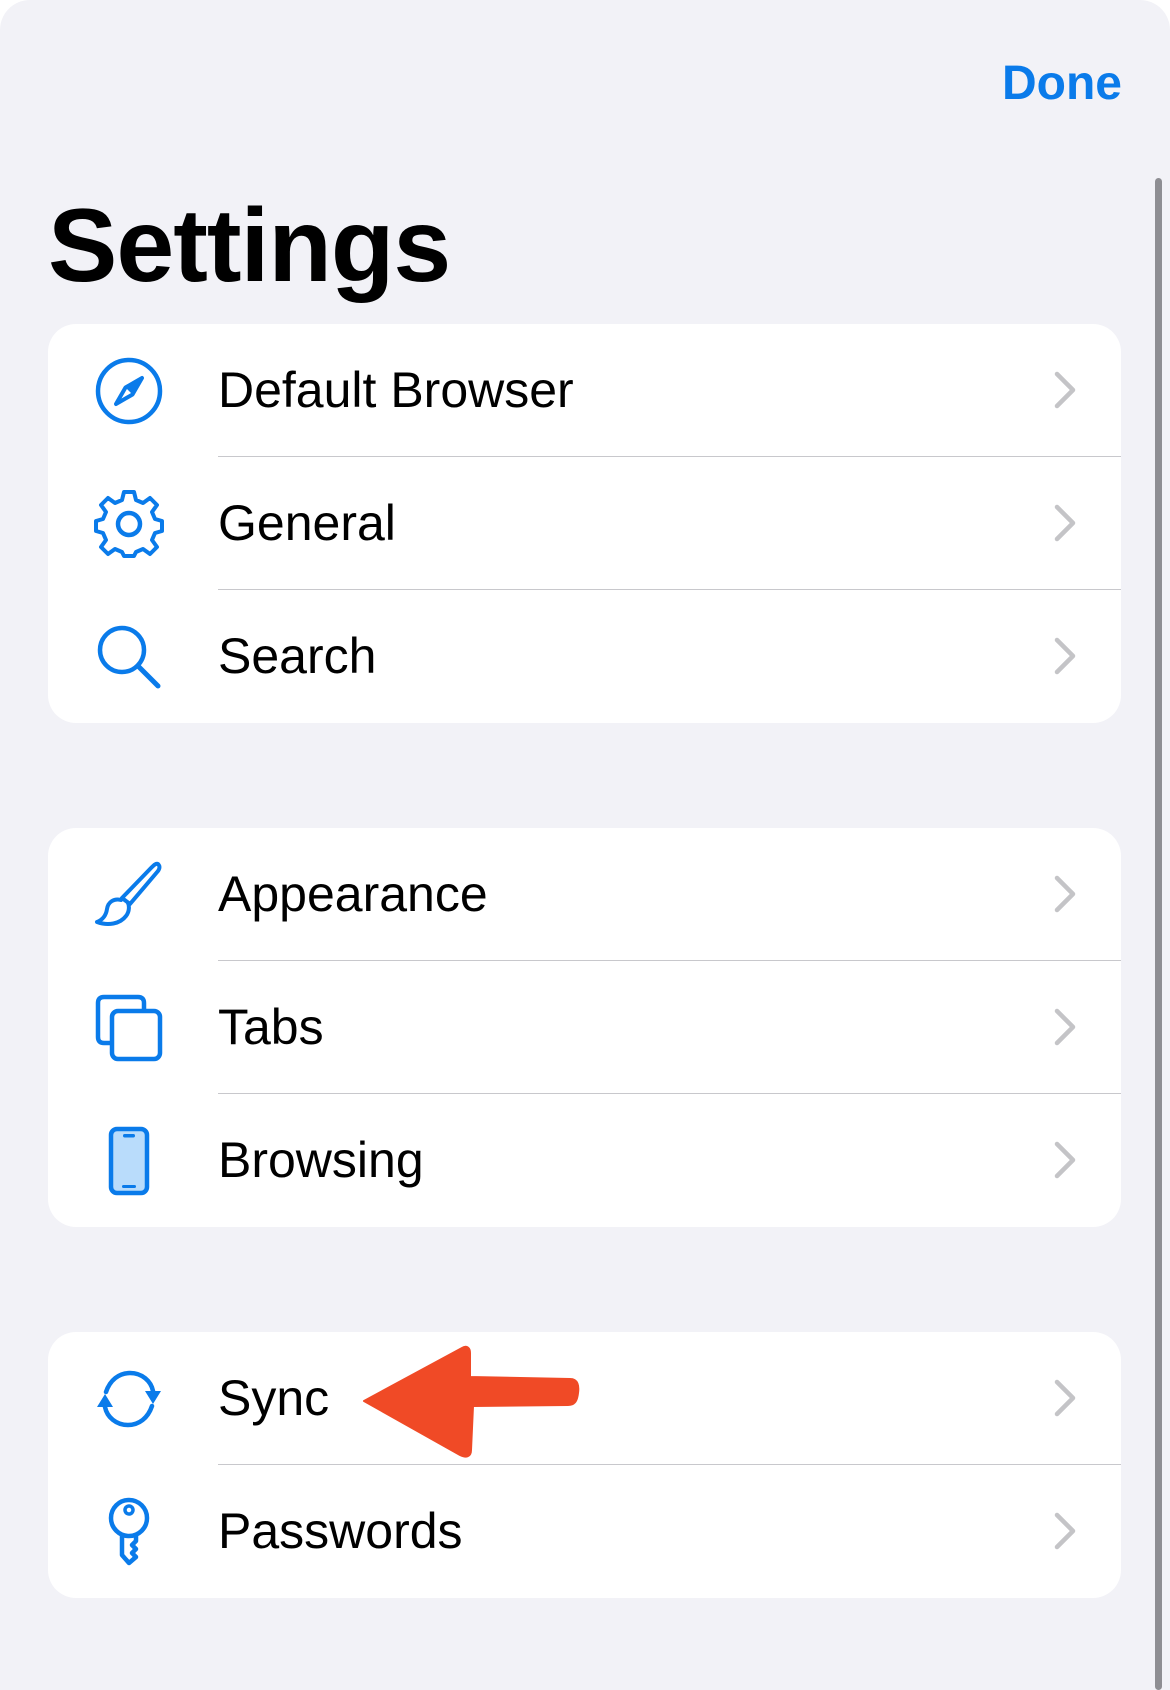  What do you see at coordinates (129, 1532) in the screenshot?
I see `key-icon` at bounding box center [129, 1532].